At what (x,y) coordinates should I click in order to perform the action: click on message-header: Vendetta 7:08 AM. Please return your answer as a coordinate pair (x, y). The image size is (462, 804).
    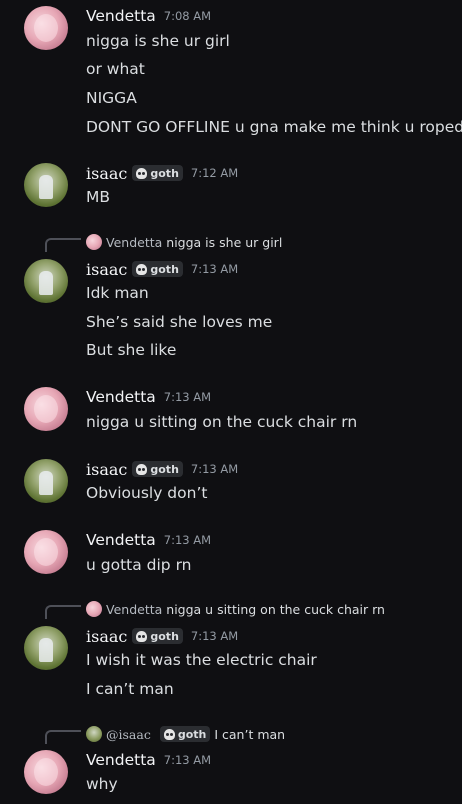
    Looking at the image, I should click on (148, 16).